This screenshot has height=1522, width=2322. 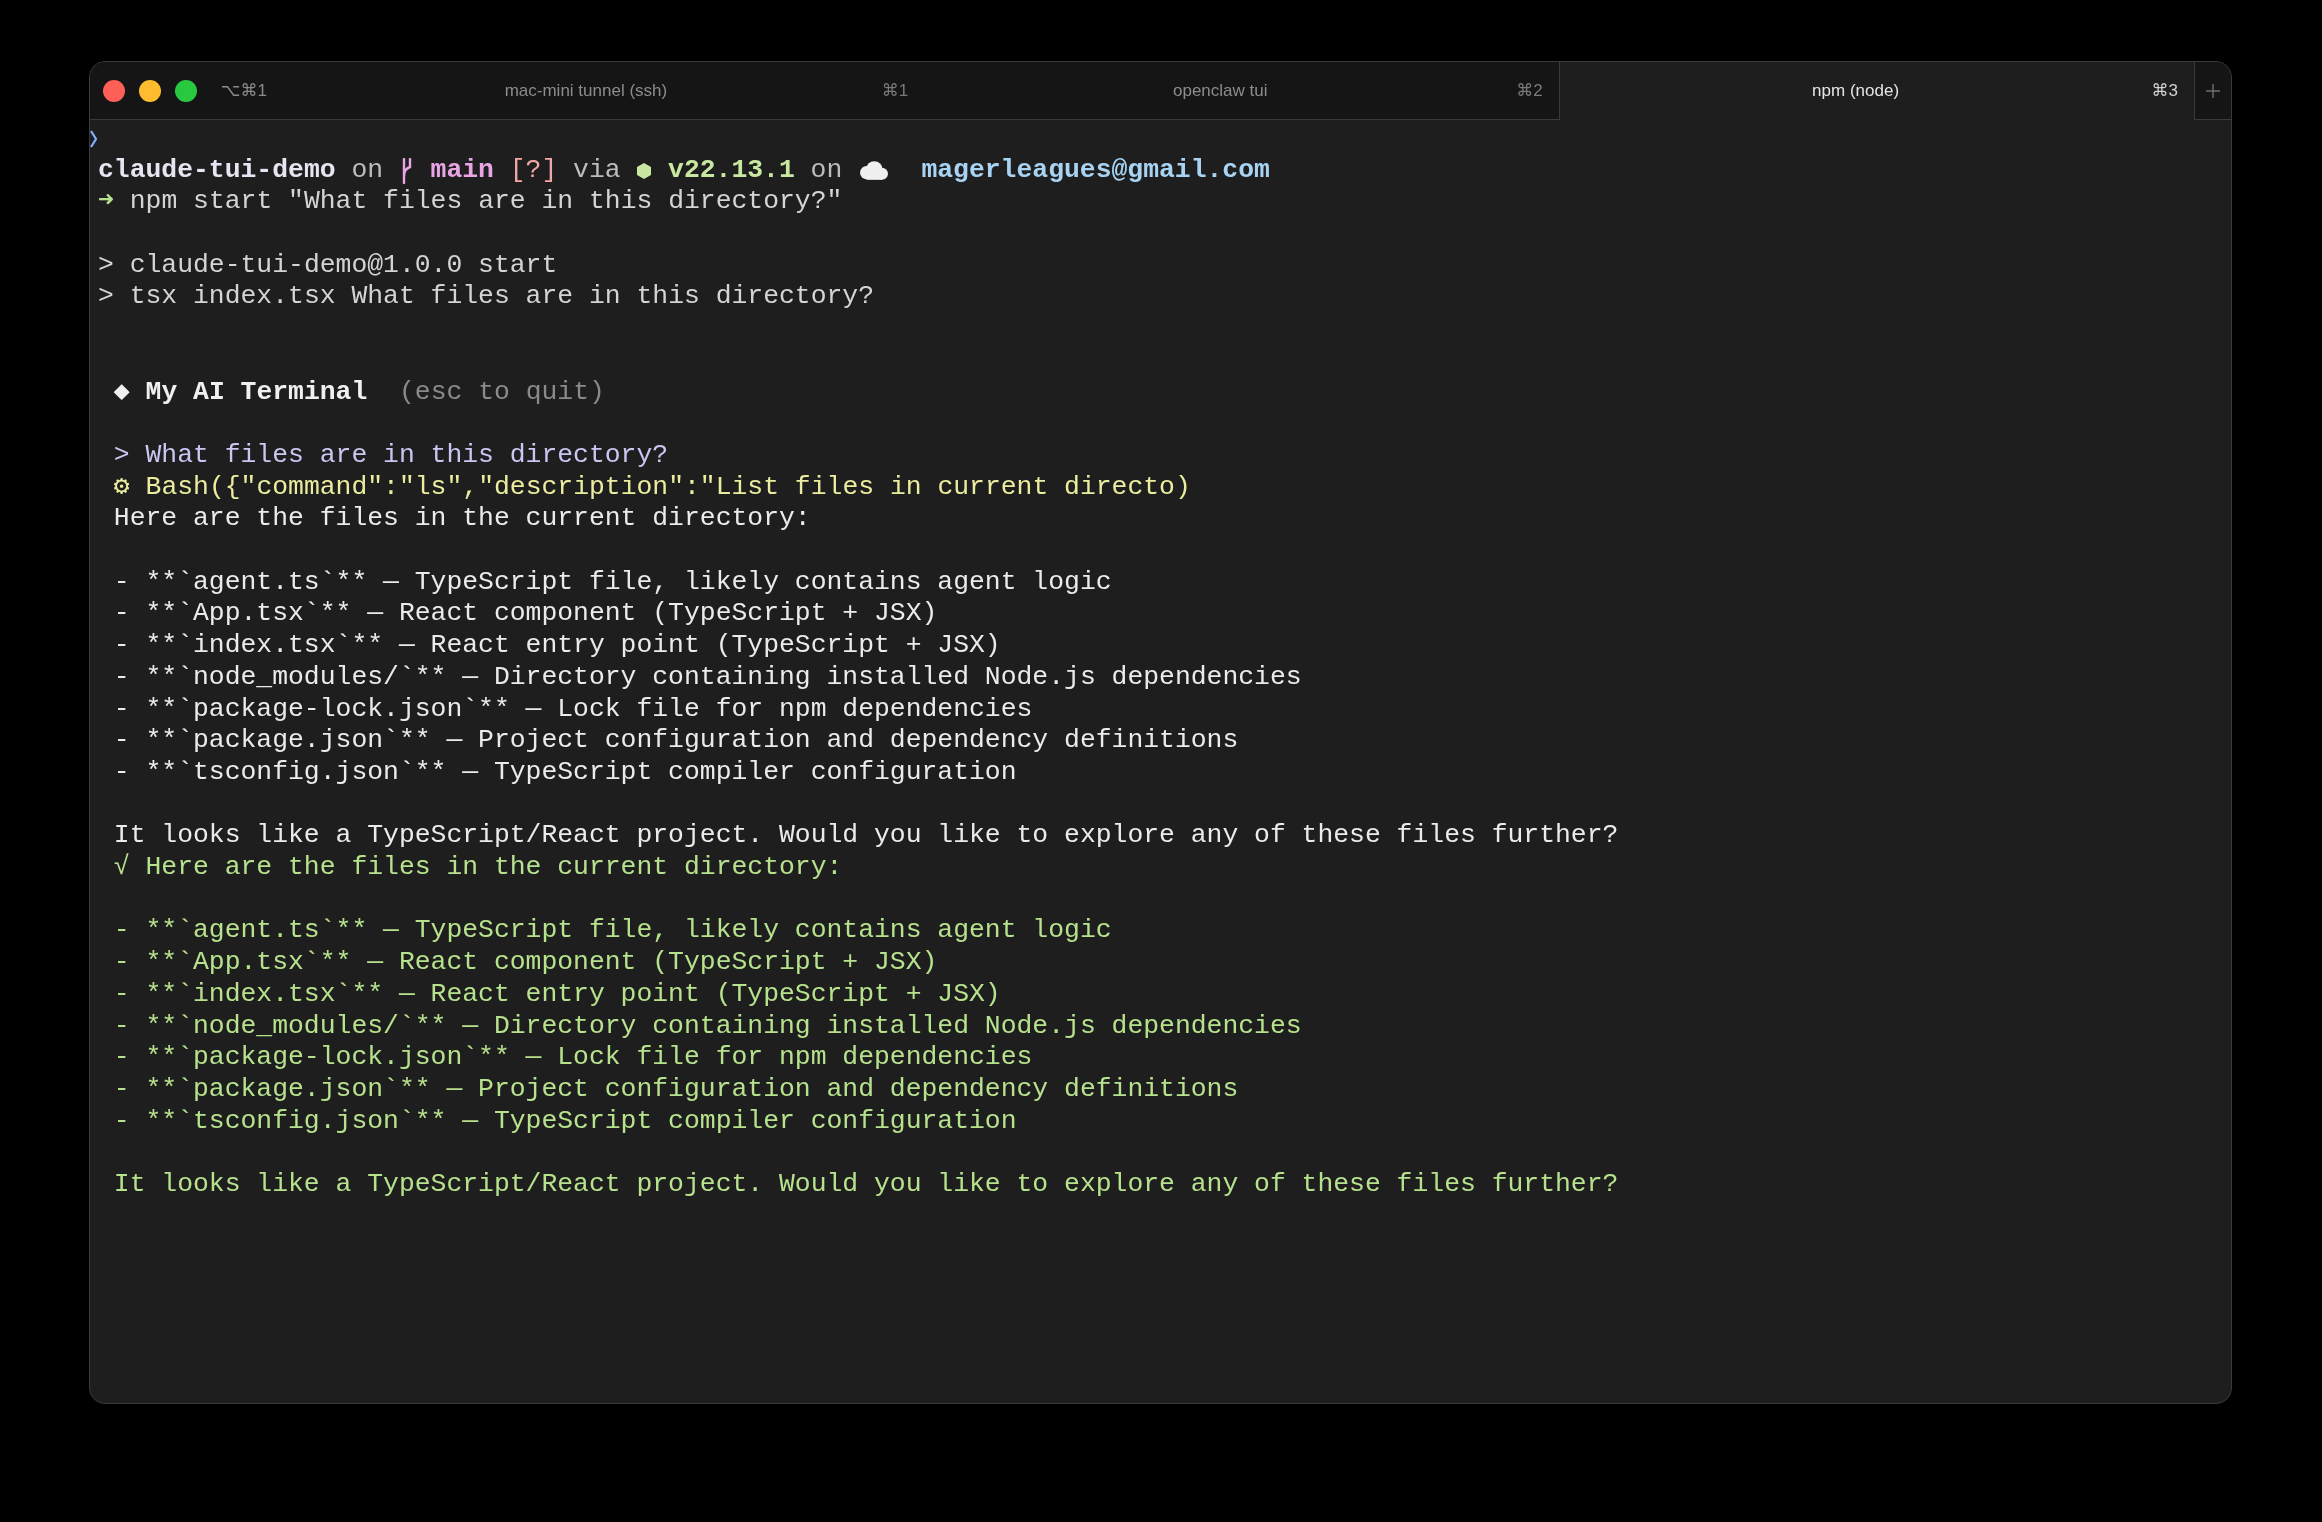 I want to click on response-line: - **`agent.ts`** — TypeScript file, likely contains agent logic, so click(x=612, y=582).